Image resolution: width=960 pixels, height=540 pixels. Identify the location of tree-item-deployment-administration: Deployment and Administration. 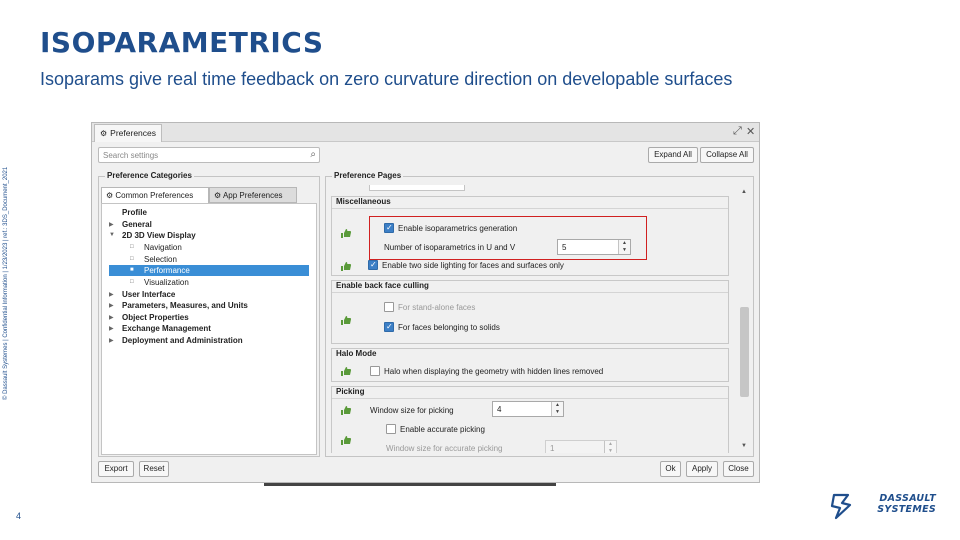
(182, 340).